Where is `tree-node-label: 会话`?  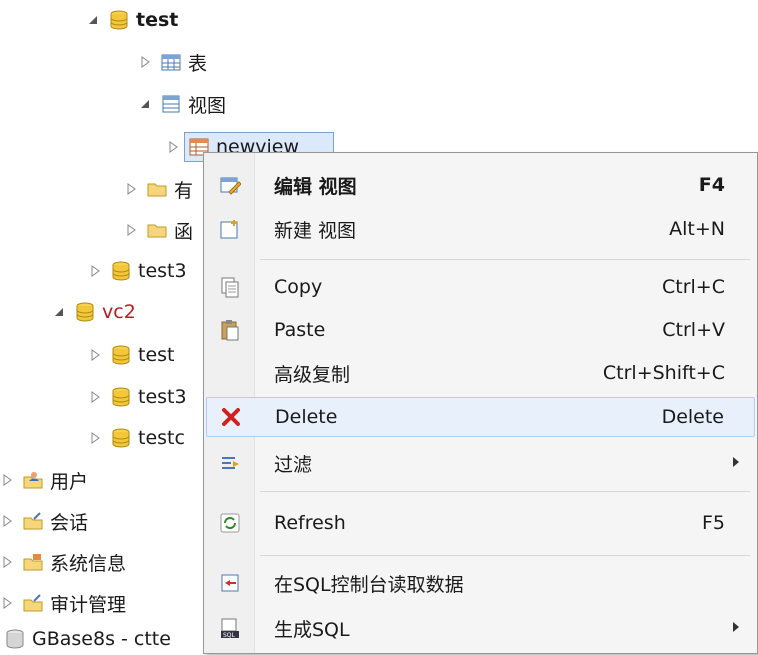
tree-node-label: 会话 is located at coordinates (69, 522).